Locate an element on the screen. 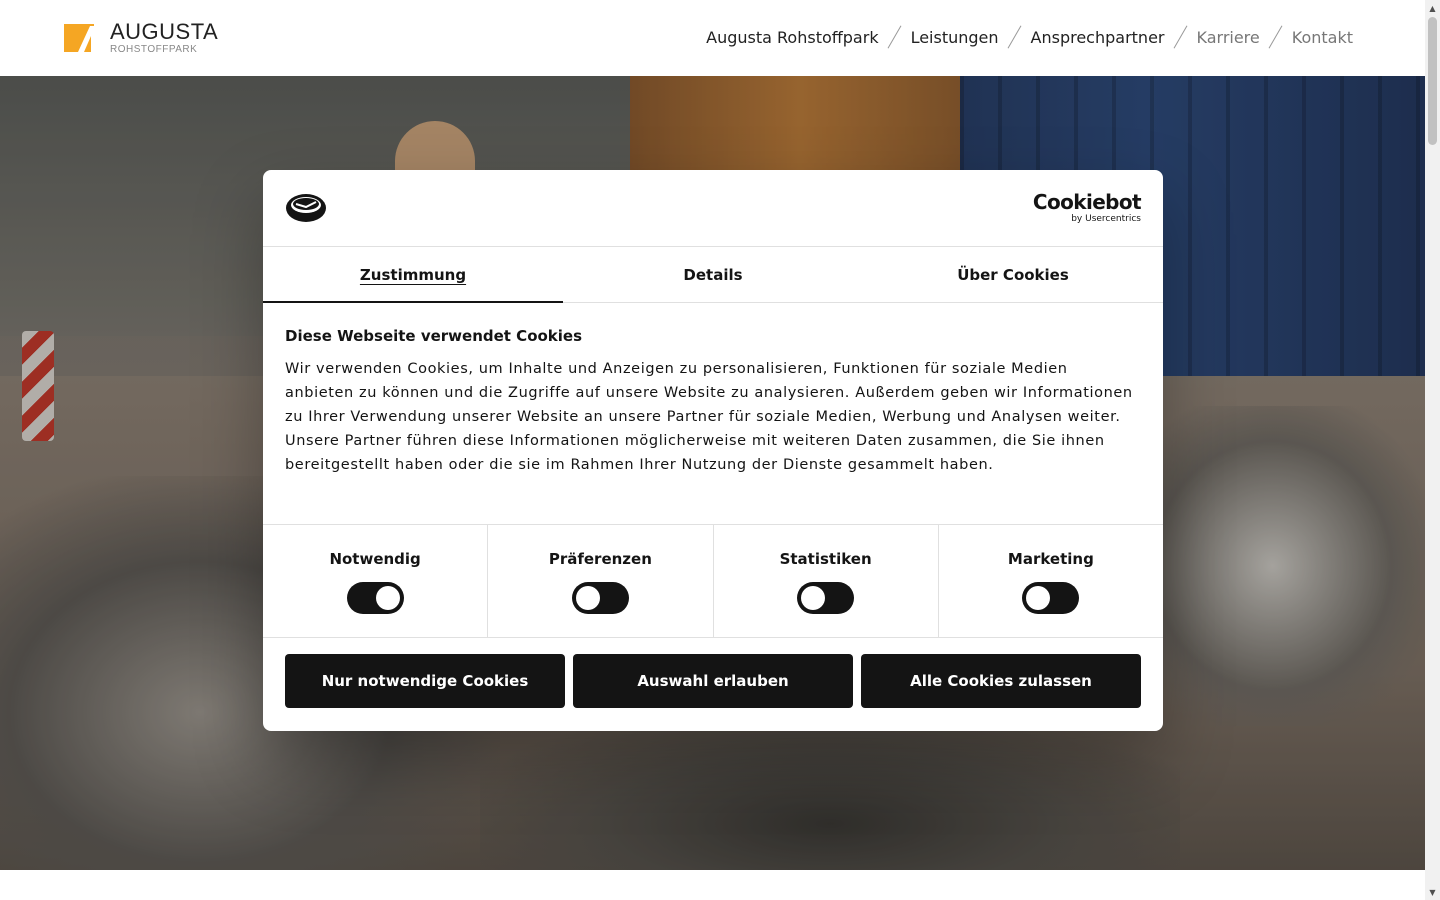  site-logo: AUGUSTA ROHSTOFFPARK is located at coordinates (141, 38).